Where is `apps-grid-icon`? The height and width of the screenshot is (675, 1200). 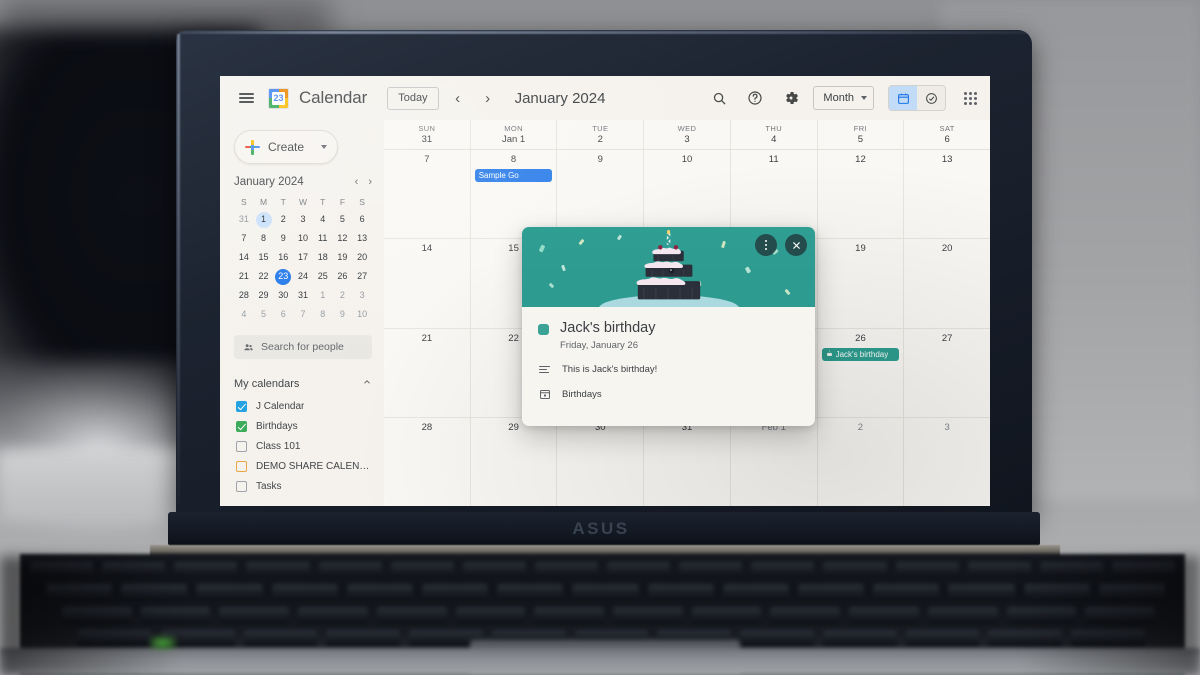
apps-grid-icon is located at coordinates (970, 98).